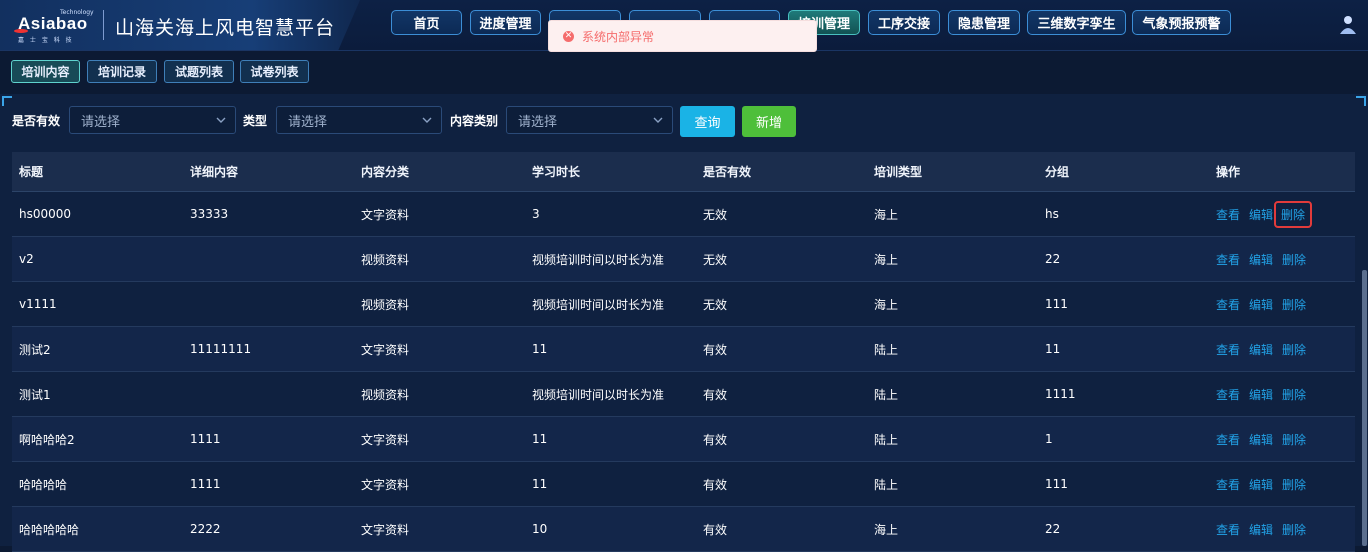 The width and height of the screenshot is (1368, 552). Describe the element at coordinates (898, 172) in the screenshot. I see `column-header-training-type: 培训类型` at that location.